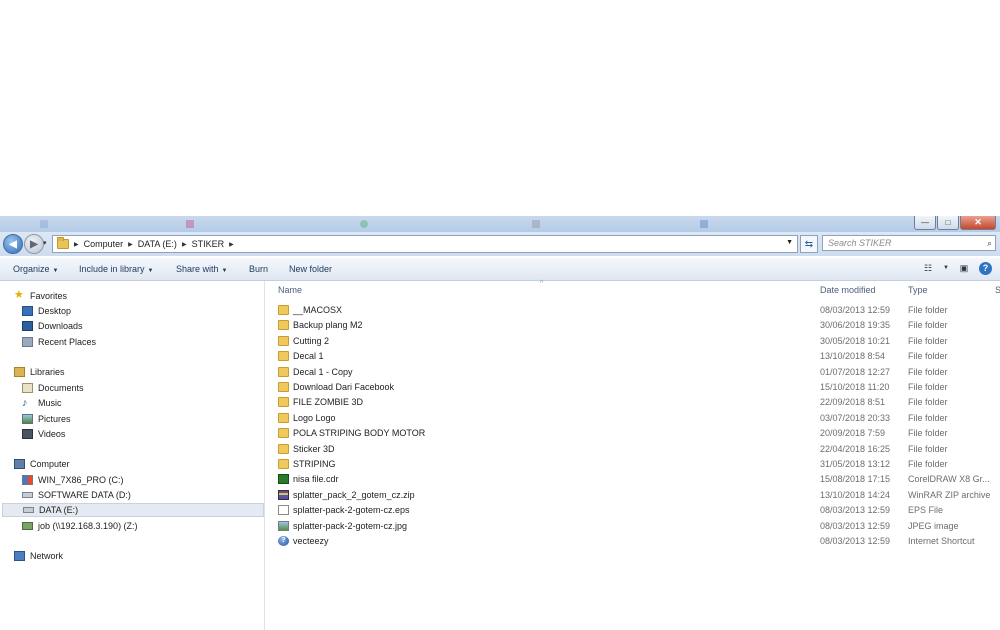 The height and width of the screenshot is (630, 1000). I want to click on column-header-date-modified: Date modified, so click(848, 290).